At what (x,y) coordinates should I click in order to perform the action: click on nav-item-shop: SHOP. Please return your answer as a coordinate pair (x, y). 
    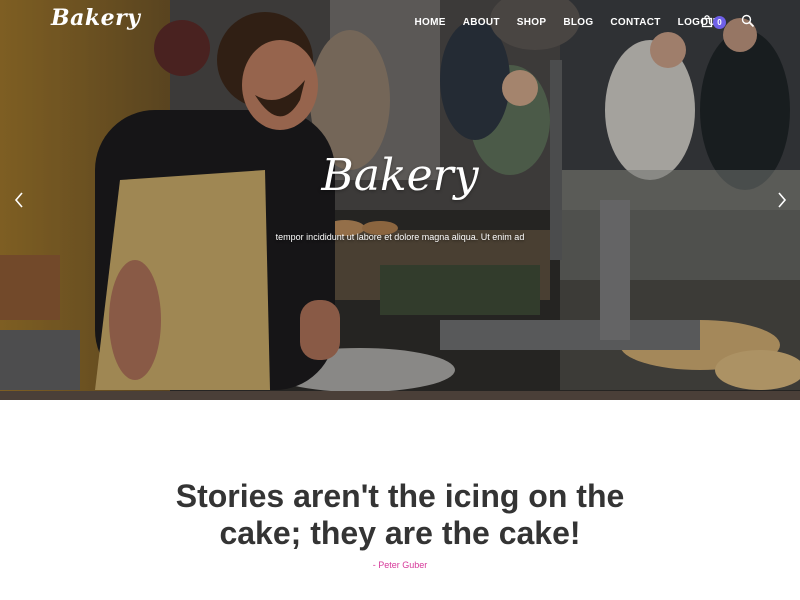
    Looking at the image, I should click on (532, 22).